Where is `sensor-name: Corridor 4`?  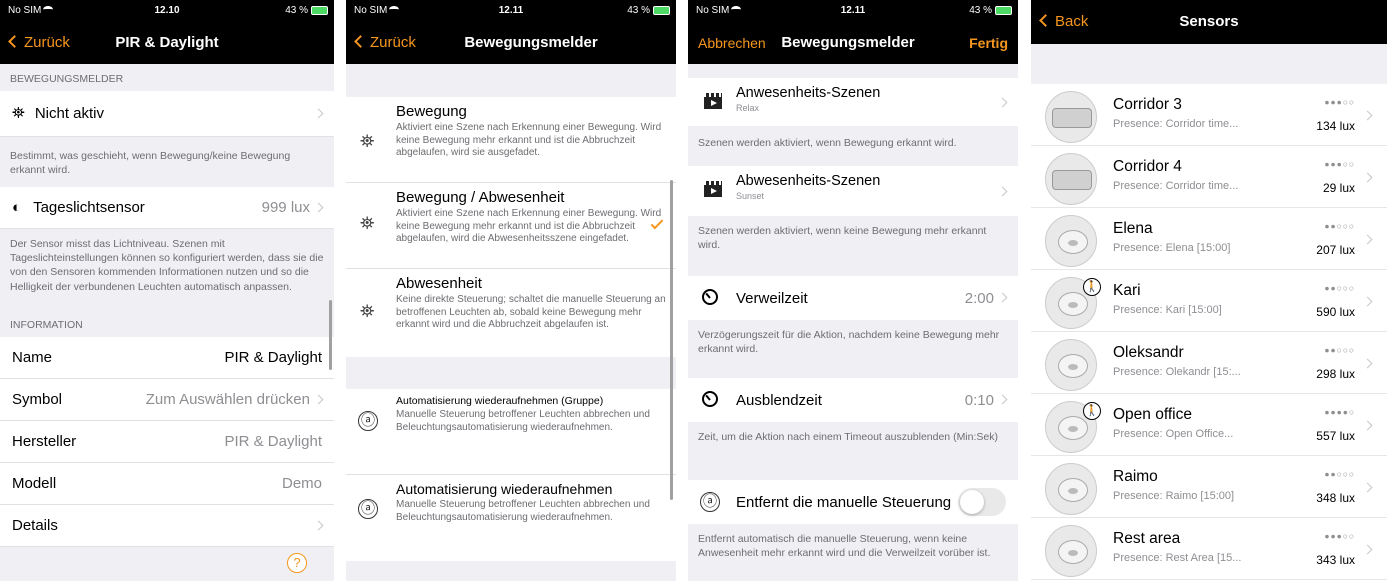
sensor-name: Corridor 4 is located at coordinates (1147, 166).